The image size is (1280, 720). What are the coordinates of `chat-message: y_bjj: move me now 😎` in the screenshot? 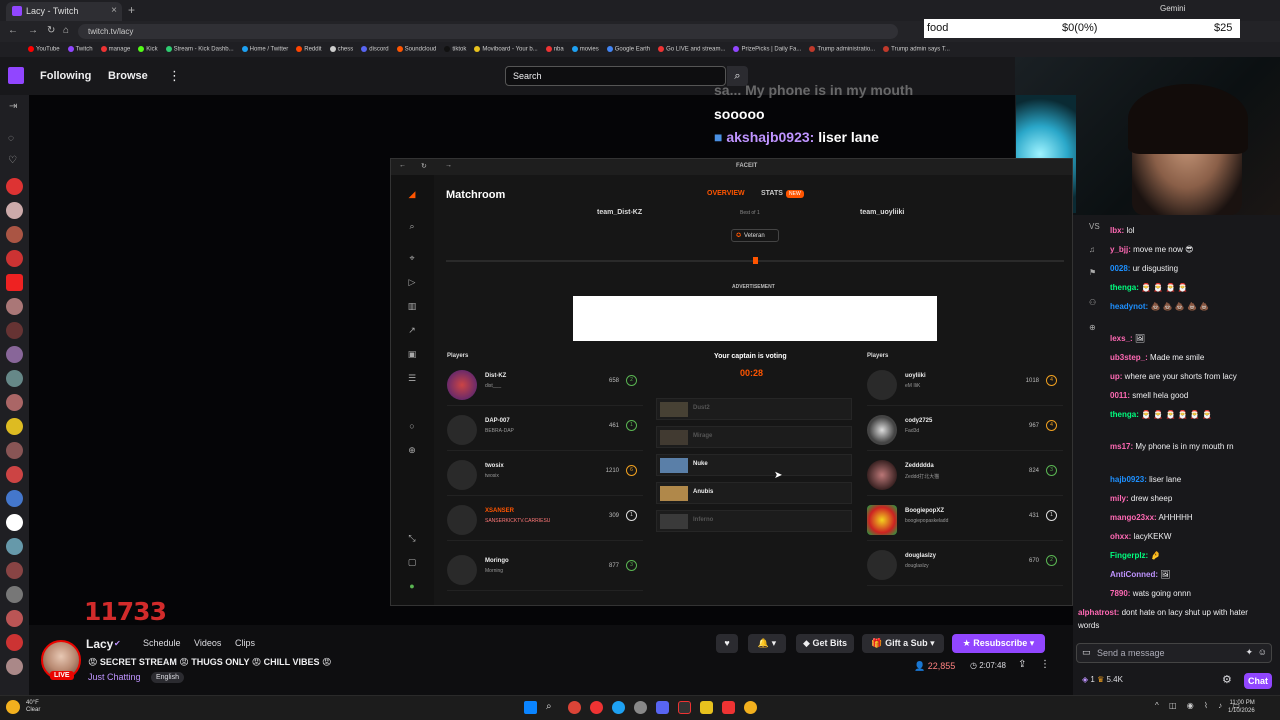 It's located at (1192, 249).